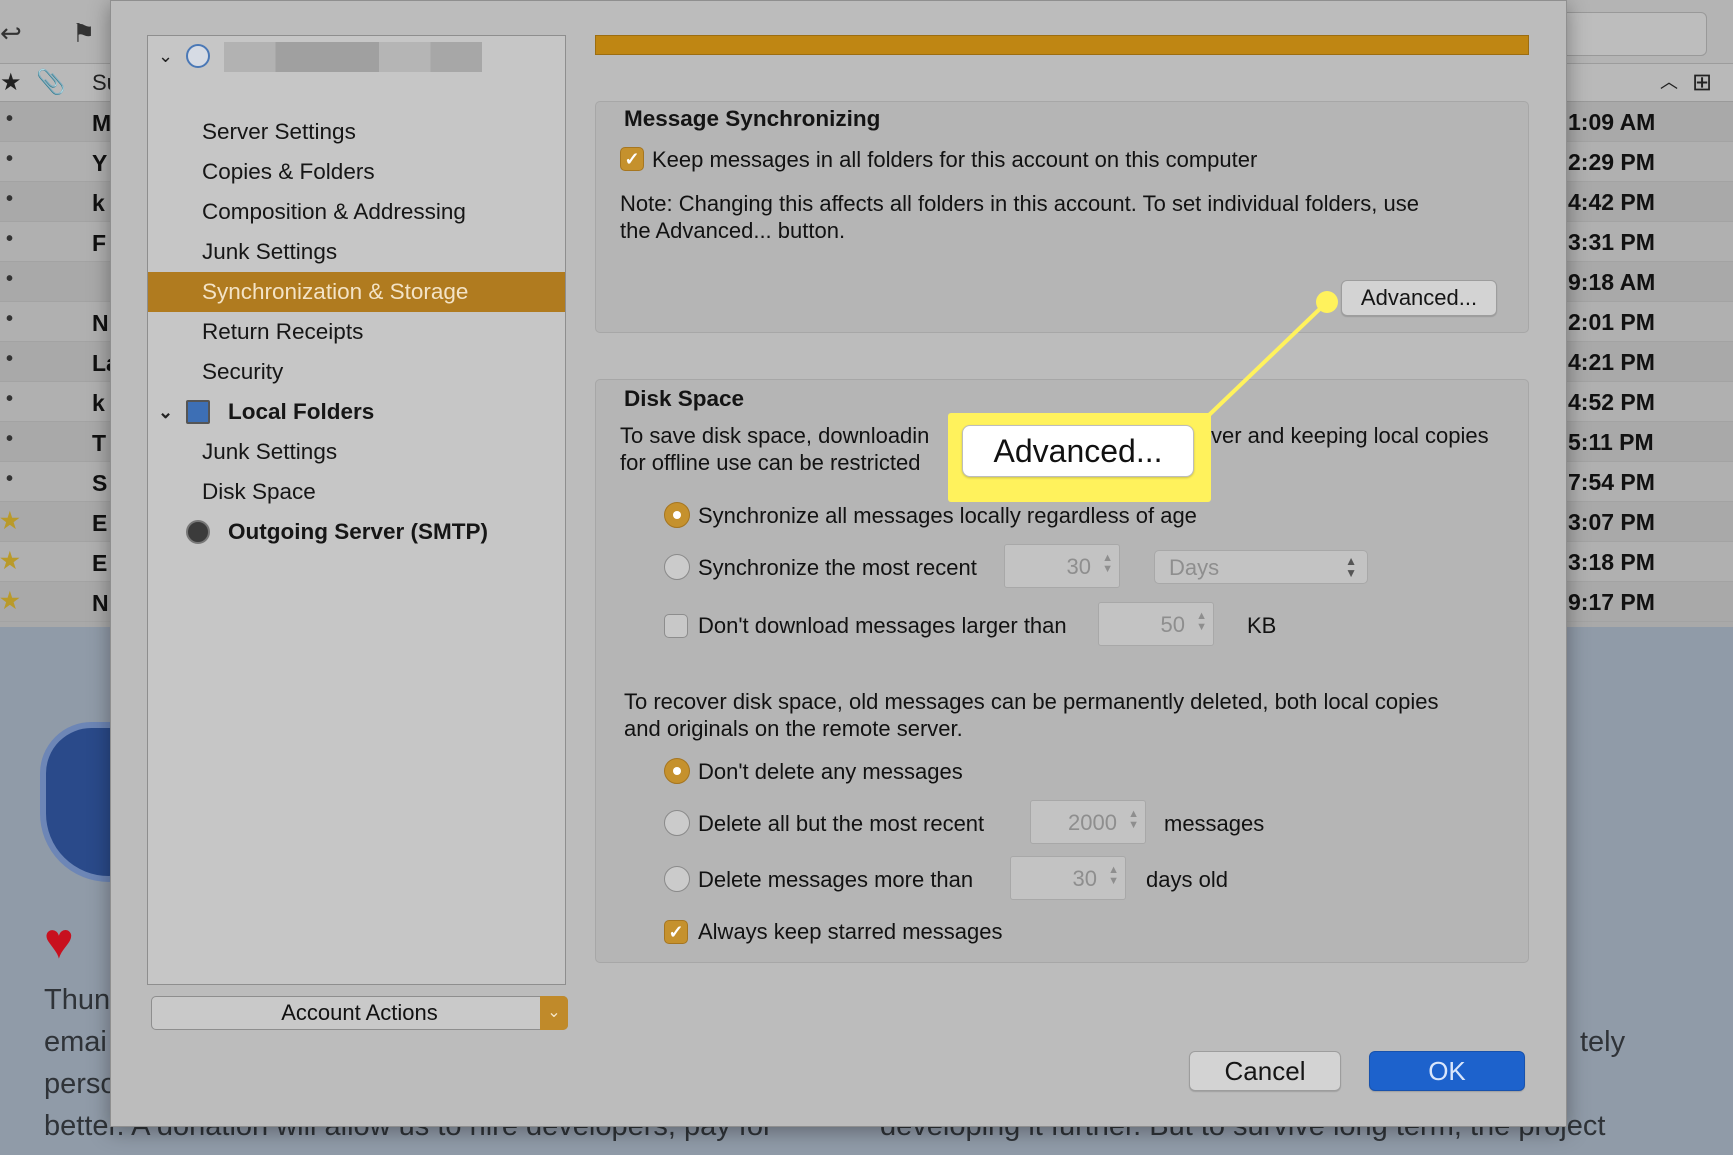  I want to click on dont-delete-radio, so click(677, 771).